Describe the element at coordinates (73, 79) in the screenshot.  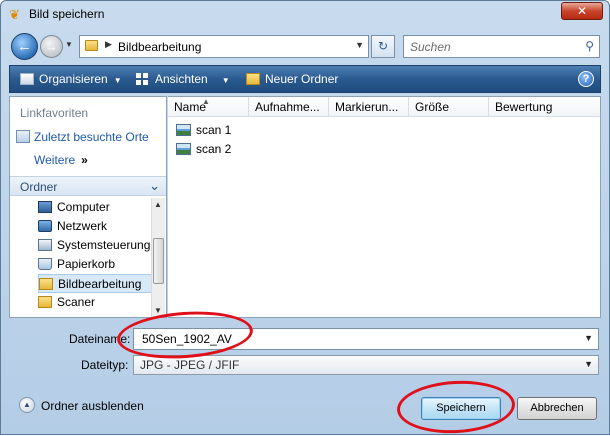
I see `organize-label: Organisieren` at that location.